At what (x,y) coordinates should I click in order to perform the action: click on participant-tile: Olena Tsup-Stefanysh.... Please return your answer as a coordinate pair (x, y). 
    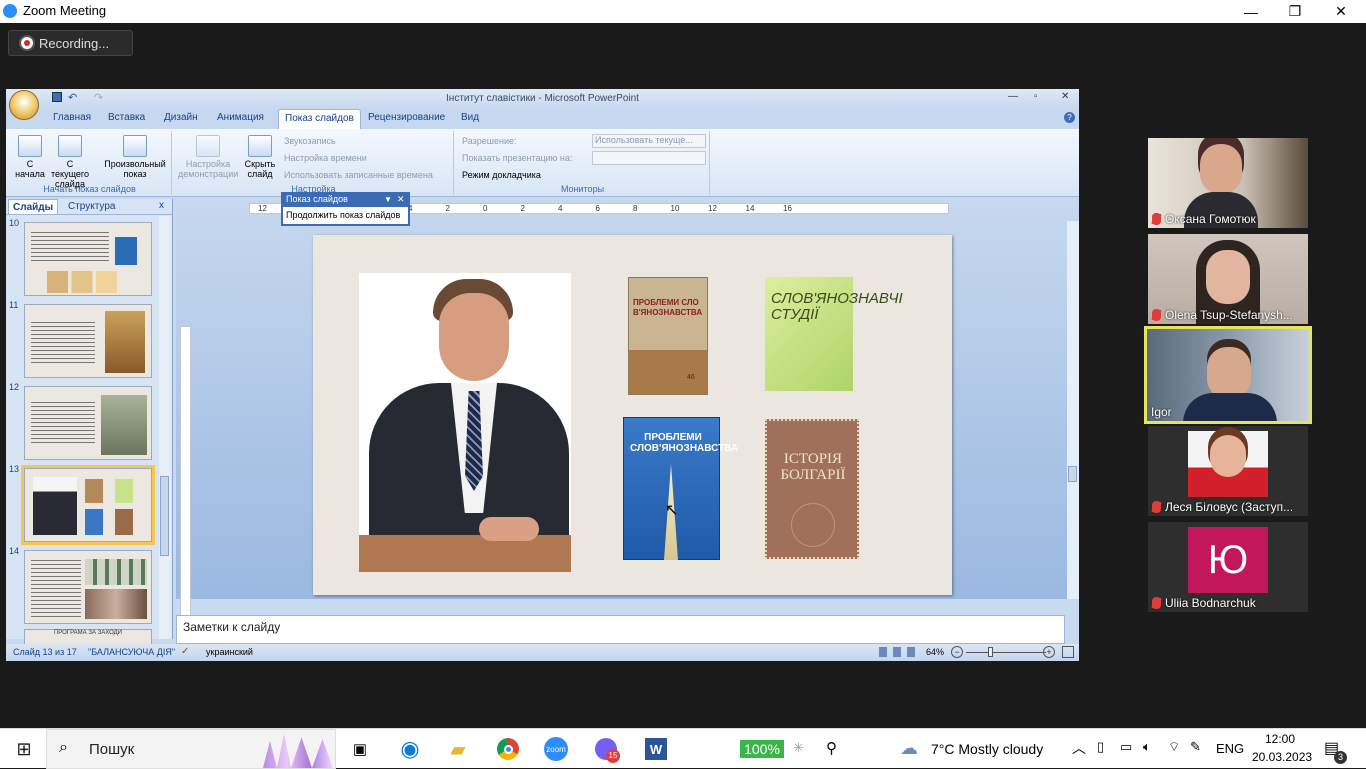
    Looking at the image, I should click on (1228, 279).